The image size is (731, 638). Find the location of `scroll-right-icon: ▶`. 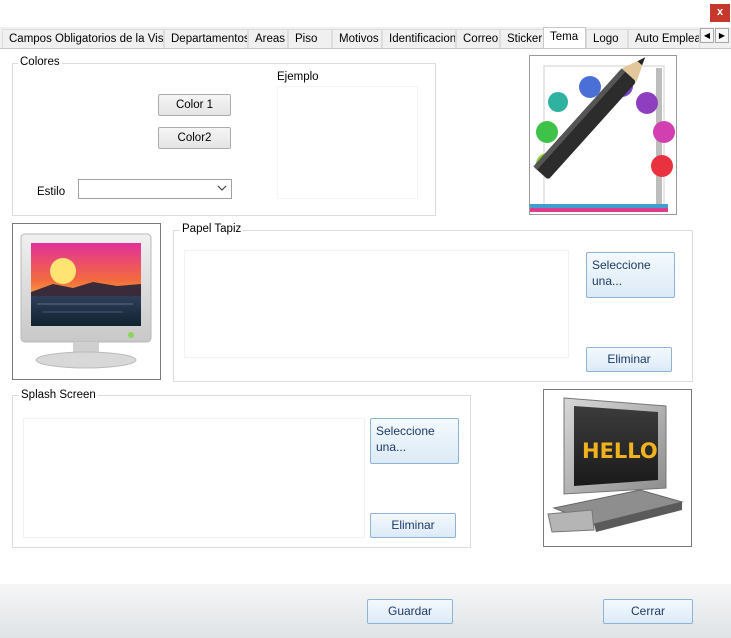

scroll-right-icon: ▶ is located at coordinates (722, 35).